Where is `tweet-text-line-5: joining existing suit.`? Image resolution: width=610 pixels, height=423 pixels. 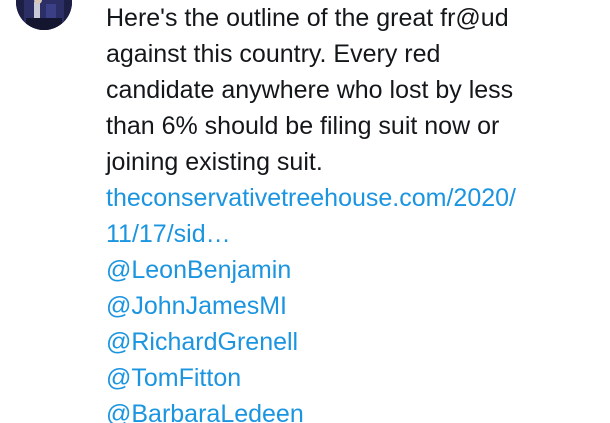
tweet-text-line-5: joining existing suit. is located at coordinates (214, 162).